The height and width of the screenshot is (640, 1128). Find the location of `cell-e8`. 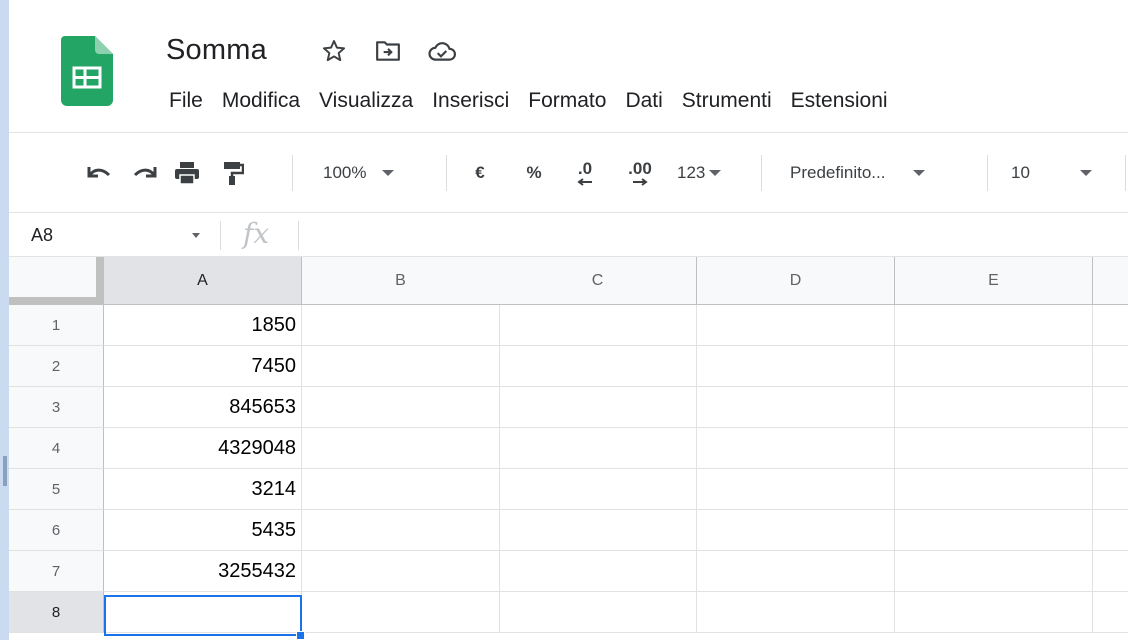

cell-e8 is located at coordinates (994, 612).